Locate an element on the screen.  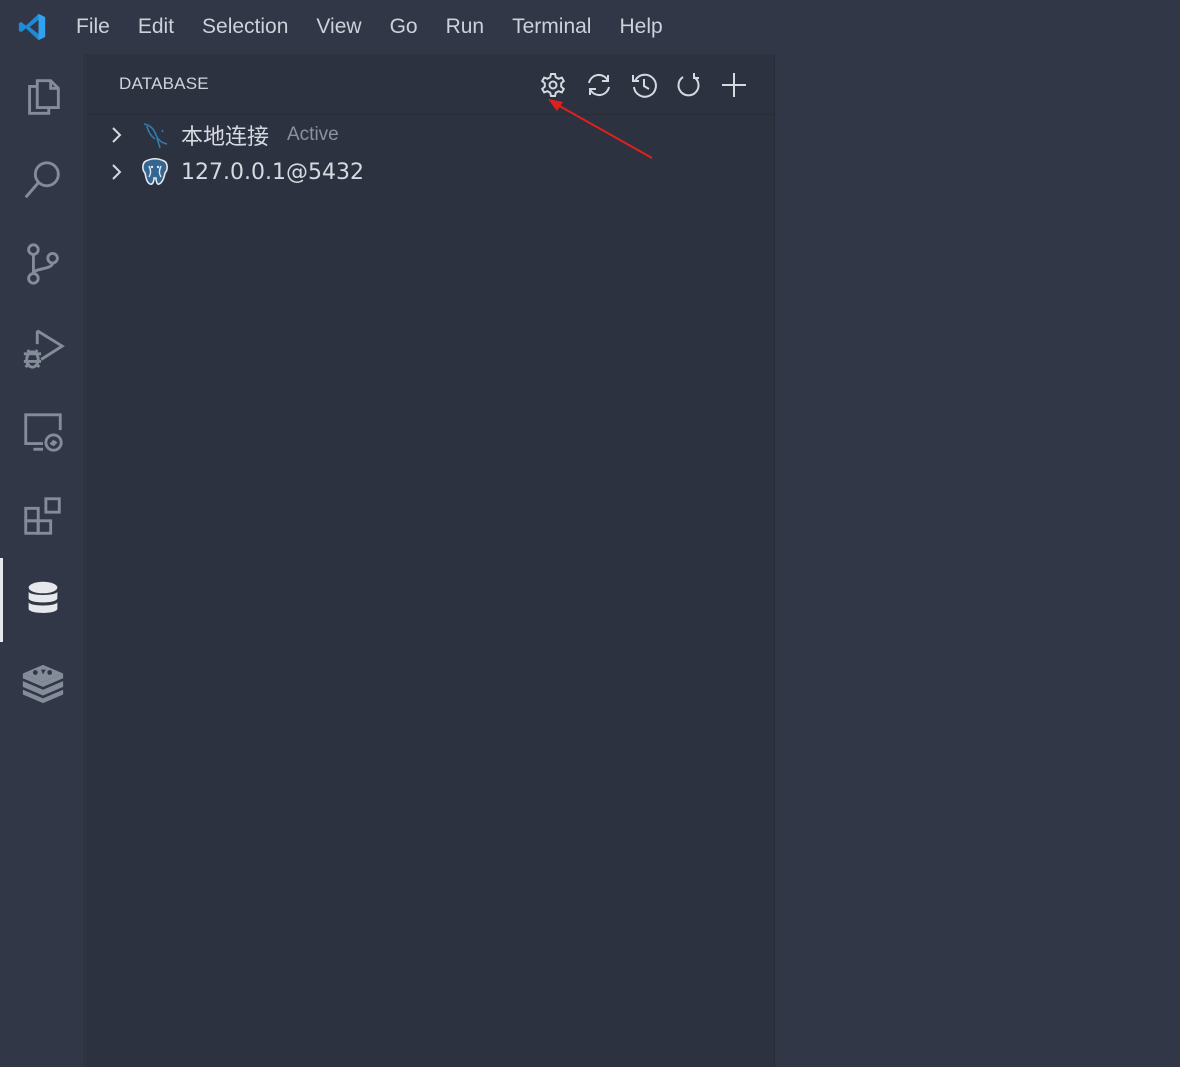
add-connection-button is located at coordinates (734, 85).